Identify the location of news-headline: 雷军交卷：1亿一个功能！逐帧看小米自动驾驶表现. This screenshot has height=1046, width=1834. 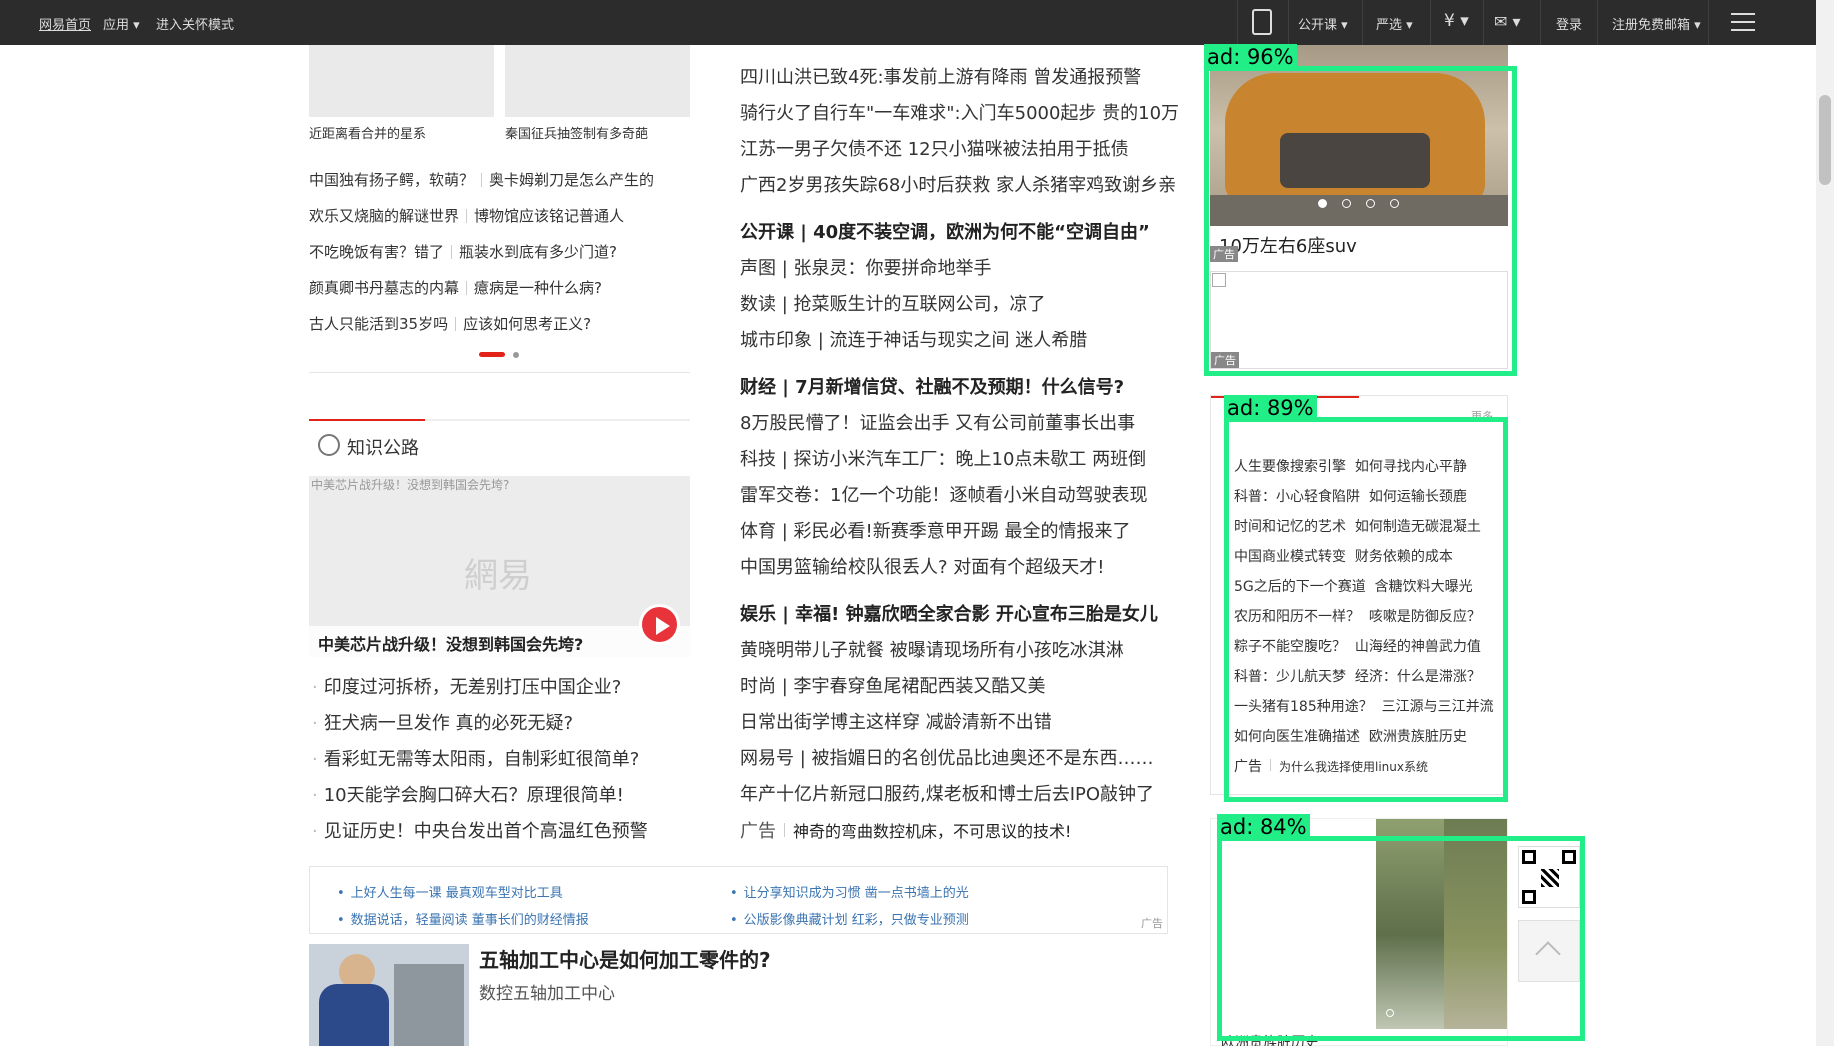
(943, 494).